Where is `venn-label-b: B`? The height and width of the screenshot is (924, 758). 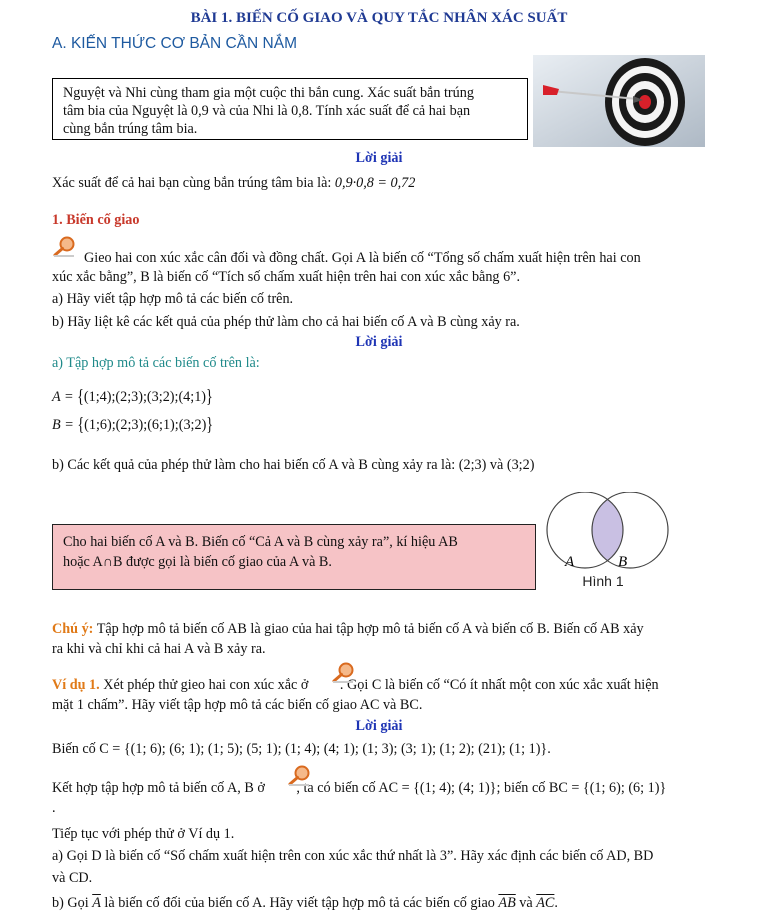
venn-label-b: B is located at coordinates (622, 562).